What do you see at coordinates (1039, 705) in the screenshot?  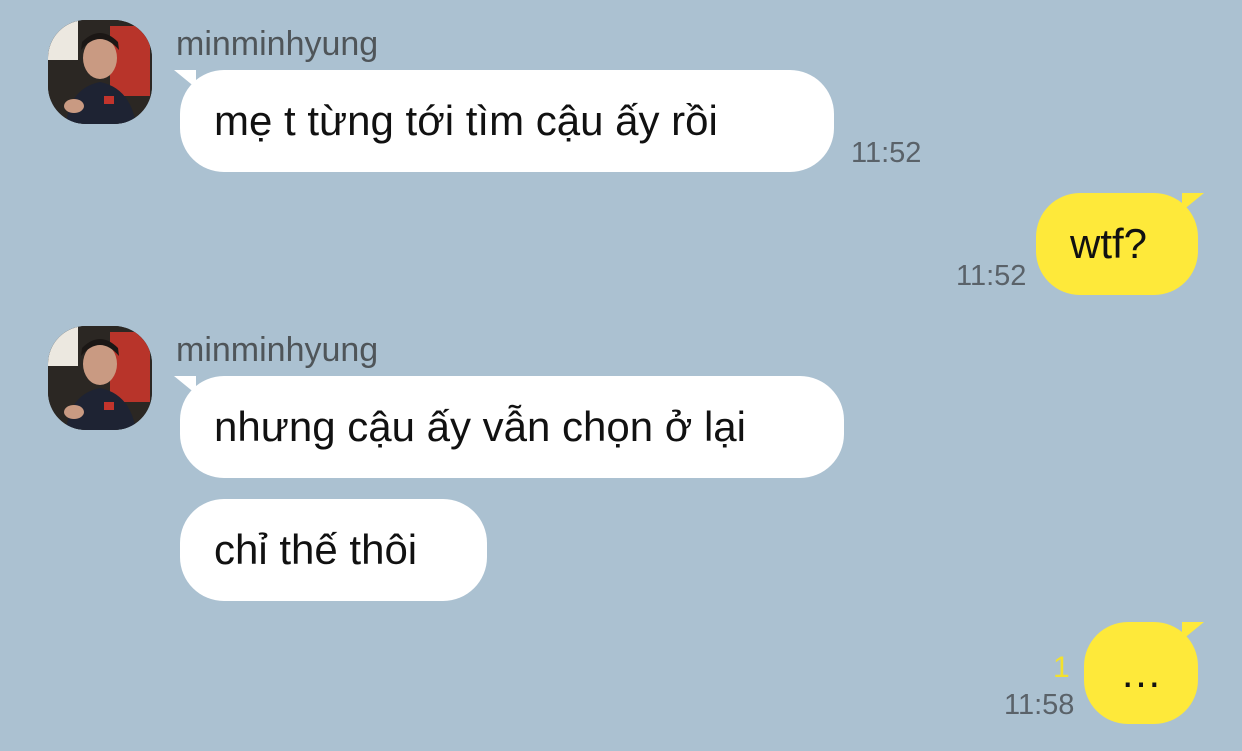 I see `message-time: 11:58` at bounding box center [1039, 705].